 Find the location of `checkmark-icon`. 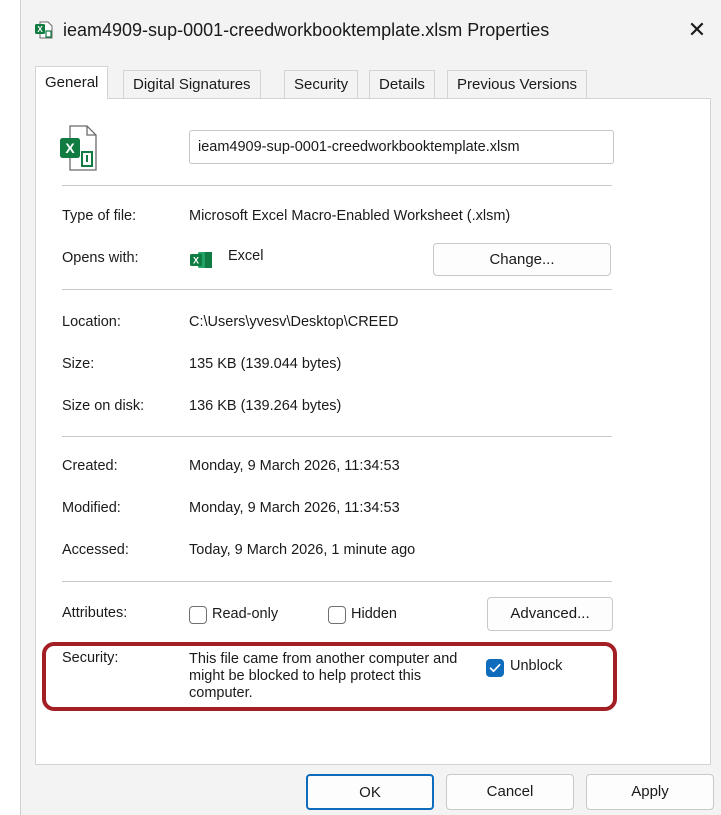

checkmark-icon is located at coordinates (495, 668).